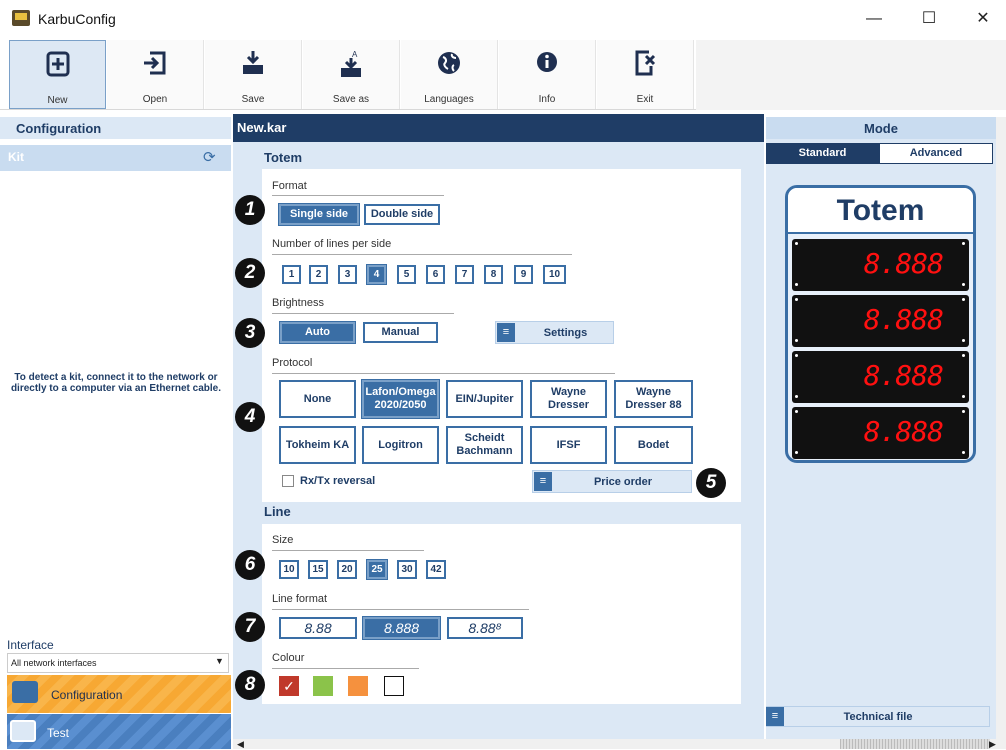 The height and width of the screenshot is (750, 1006). Describe the element at coordinates (874, 19) in the screenshot. I see `minimize-button: —` at that location.